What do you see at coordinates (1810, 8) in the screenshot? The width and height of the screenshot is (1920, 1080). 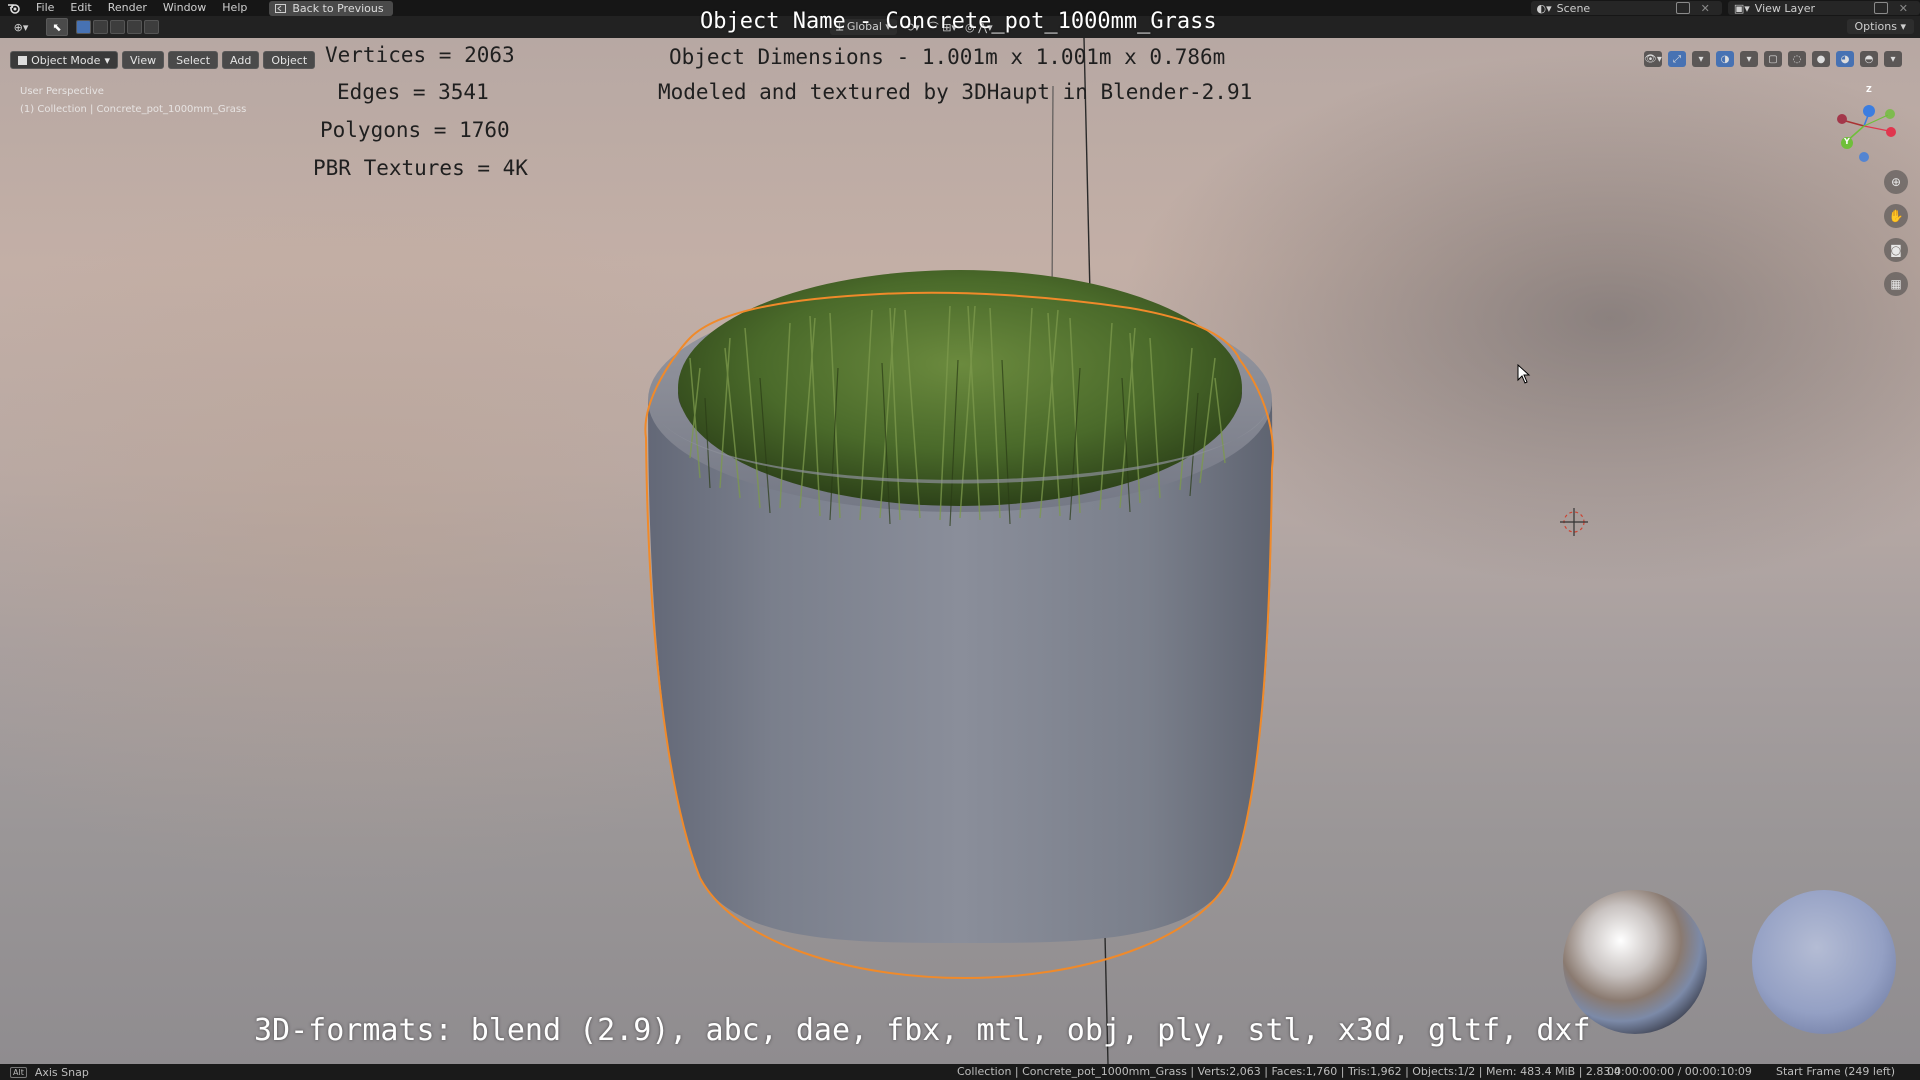 I see `view-layer-name: View Layer` at bounding box center [1810, 8].